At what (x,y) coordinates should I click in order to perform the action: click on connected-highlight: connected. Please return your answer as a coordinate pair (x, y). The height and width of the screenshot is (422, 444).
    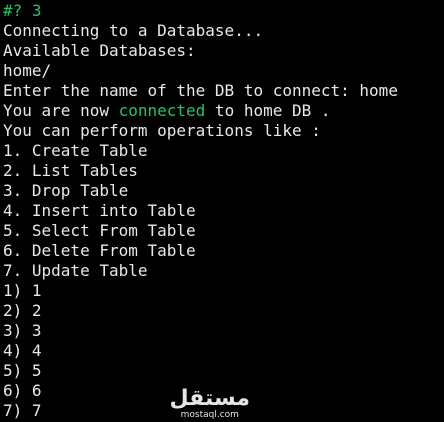
    Looking at the image, I should click on (162, 110).